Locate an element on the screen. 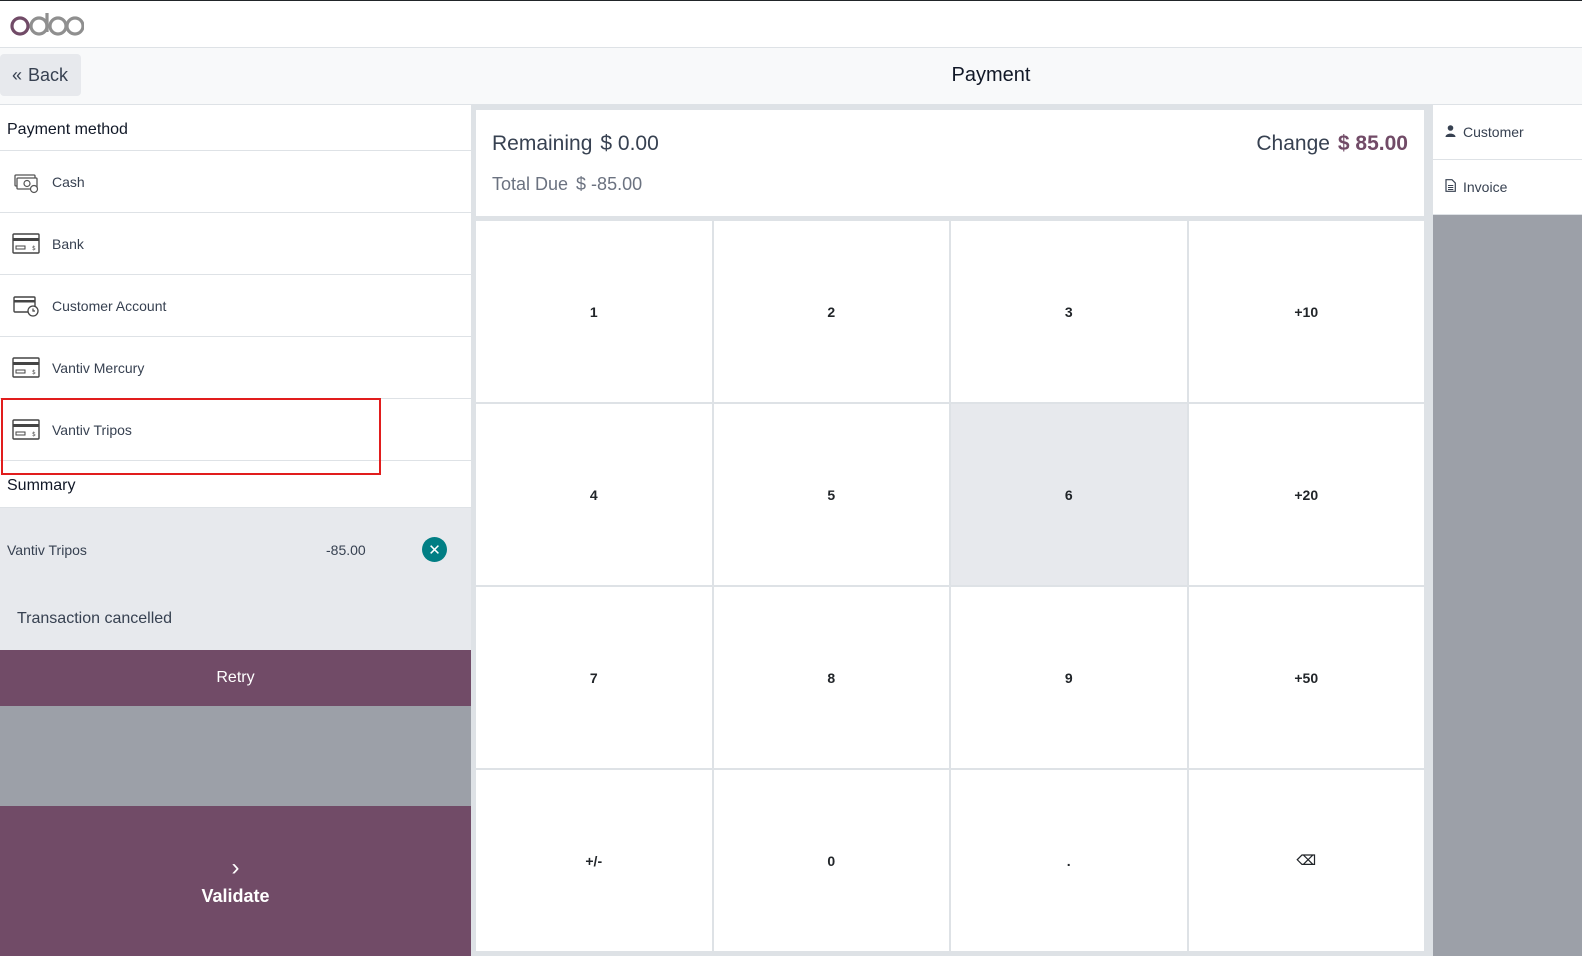 The image size is (1582, 956). customer-button: Customer is located at coordinates (1507, 132).